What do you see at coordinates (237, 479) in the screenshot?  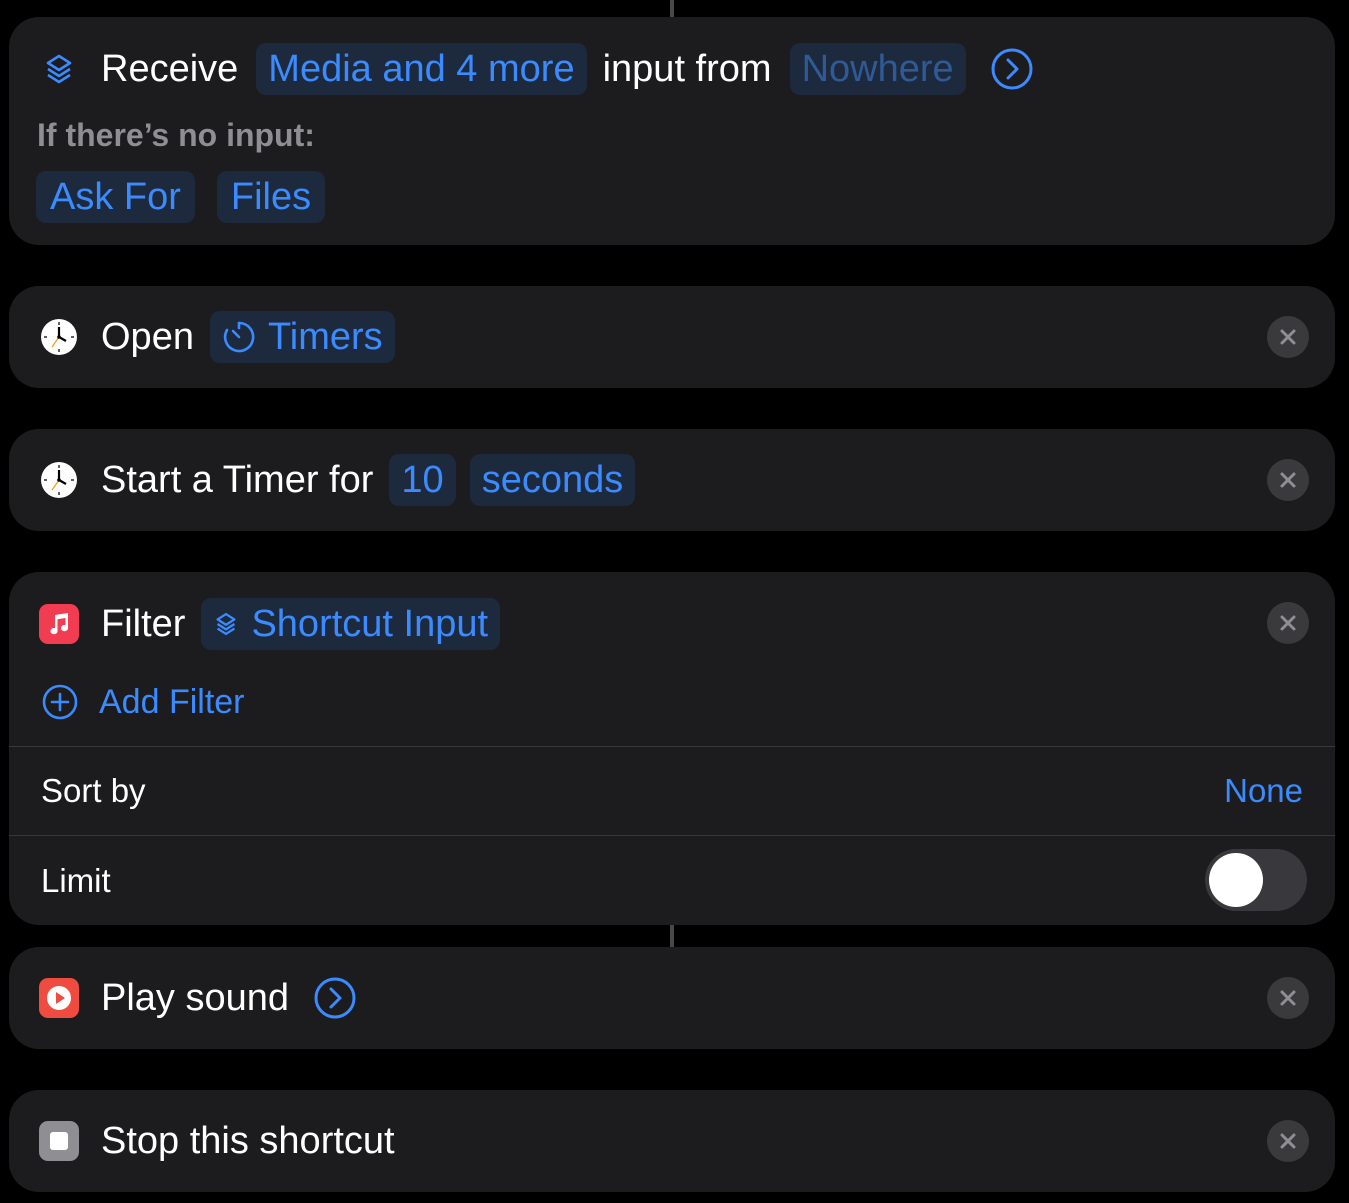 I see `start-timer-label: Start a Timer for` at bounding box center [237, 479].